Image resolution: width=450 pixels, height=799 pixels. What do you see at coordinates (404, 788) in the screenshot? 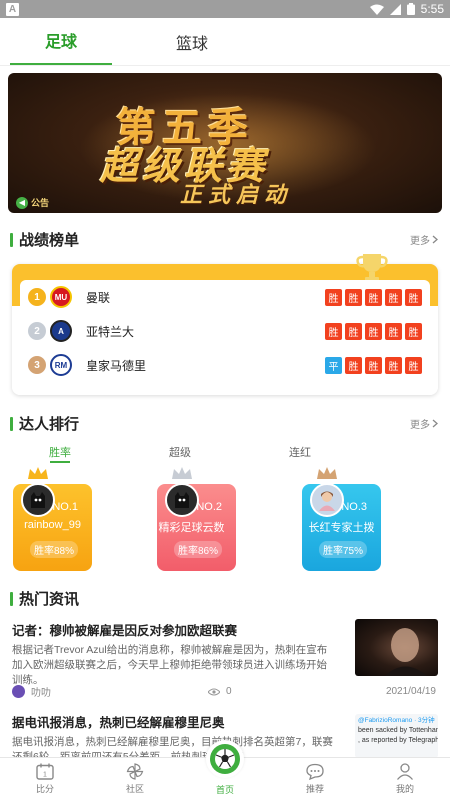
I see `nav-label: 我的` at bounding box center [404, 788].